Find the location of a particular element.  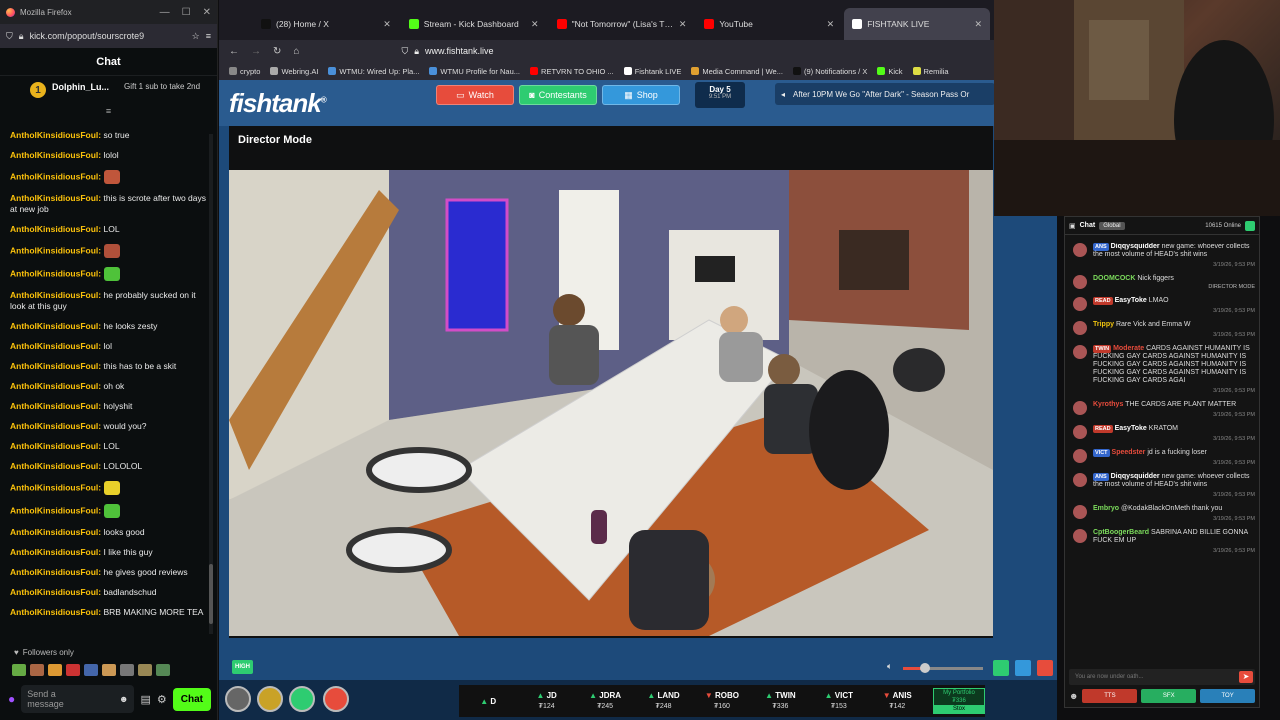

settings-gear-icon: ⚙ is located at coordinates (162, 699).